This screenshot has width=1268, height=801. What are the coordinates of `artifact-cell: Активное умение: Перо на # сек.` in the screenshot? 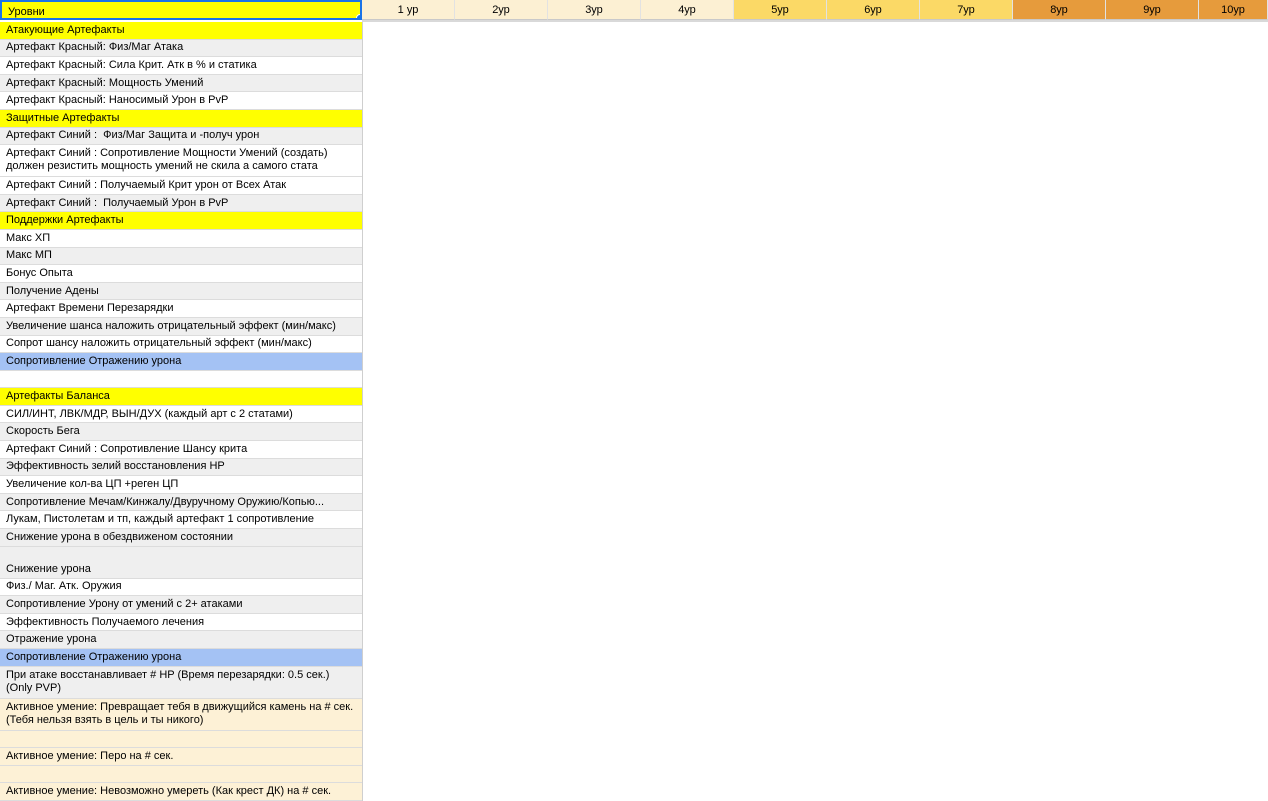 It's located at (181, 757).